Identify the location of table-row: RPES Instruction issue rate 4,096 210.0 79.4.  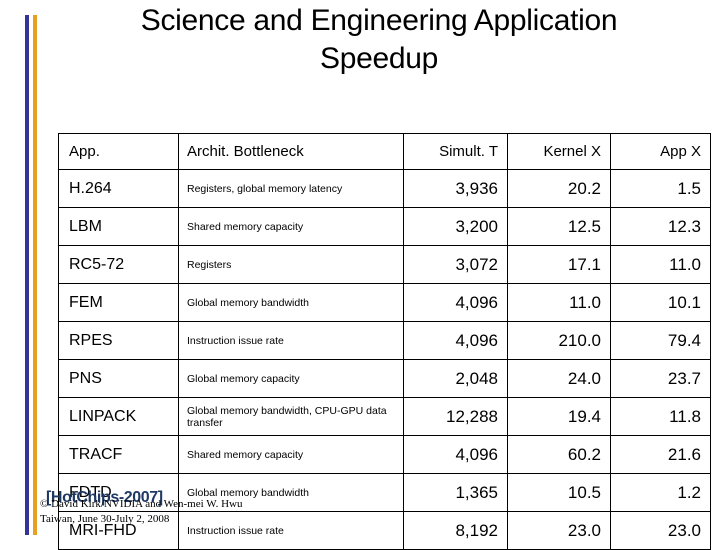
(384, 340).